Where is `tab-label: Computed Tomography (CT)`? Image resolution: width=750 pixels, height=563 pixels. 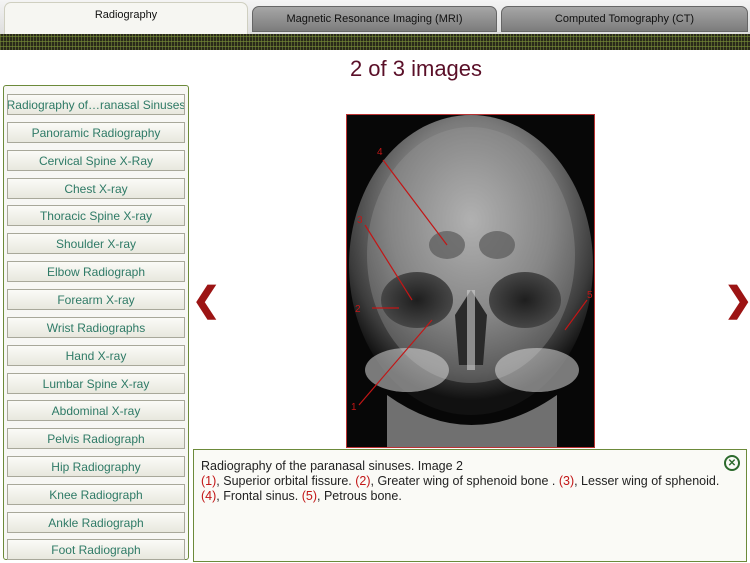 tab-label: Computed Tomography (CT) is located at coordinates (624, 19).